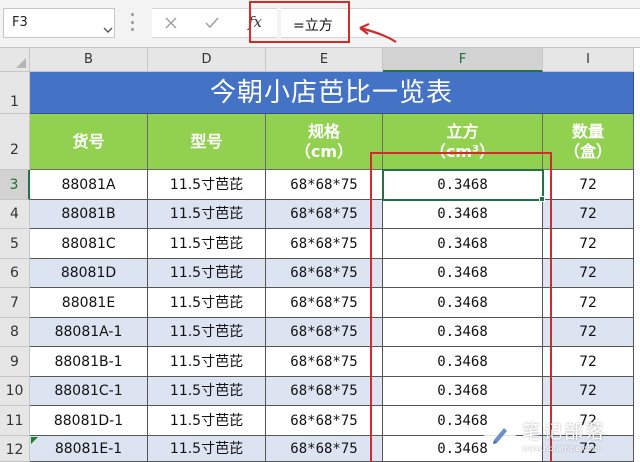 This screenshot has height=462, width=640. What do you see at coordinates (15, 391) in the screenshot?
I see `row-header-10: 10` at bounding box center [15, 391].